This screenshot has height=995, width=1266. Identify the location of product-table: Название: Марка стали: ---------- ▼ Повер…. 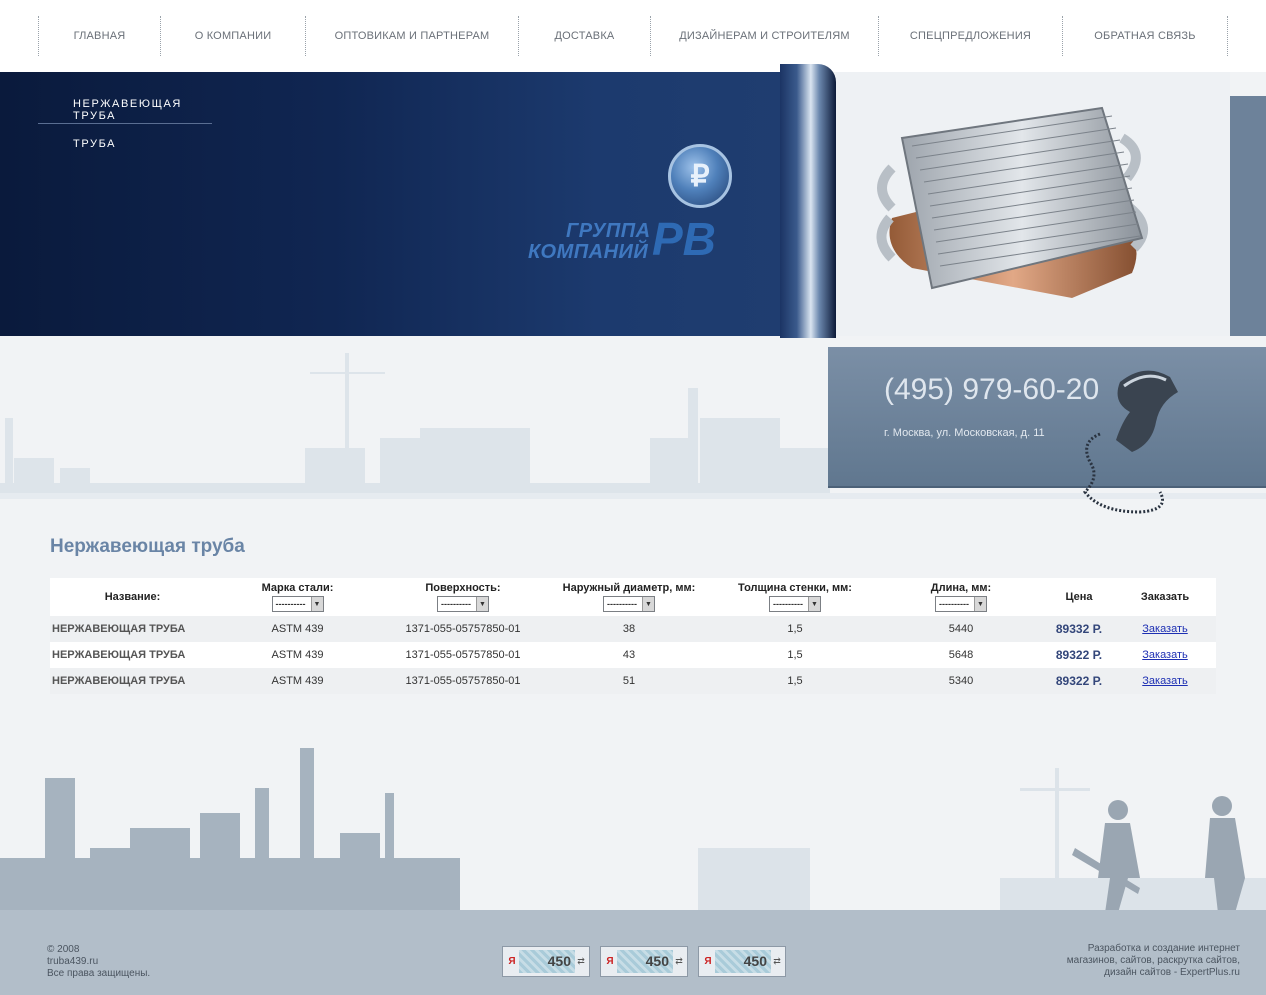
(633, 636).